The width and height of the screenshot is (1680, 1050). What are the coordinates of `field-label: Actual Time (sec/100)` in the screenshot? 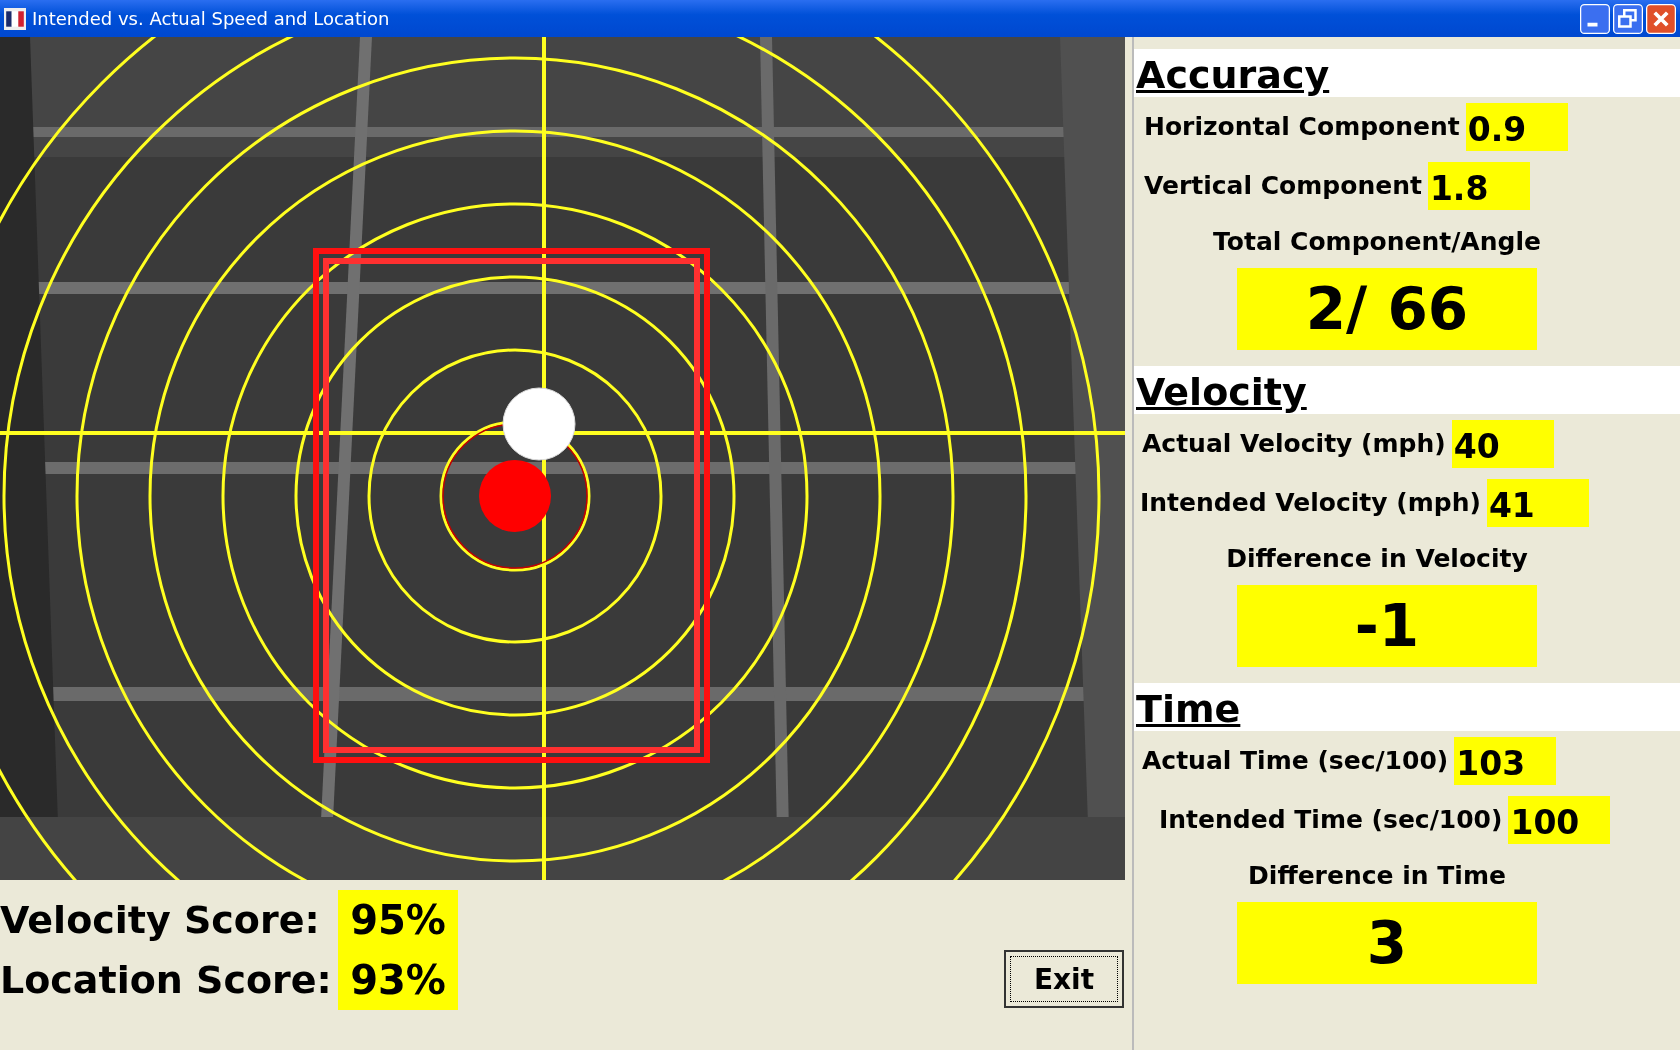 It's located at (1295, 760).